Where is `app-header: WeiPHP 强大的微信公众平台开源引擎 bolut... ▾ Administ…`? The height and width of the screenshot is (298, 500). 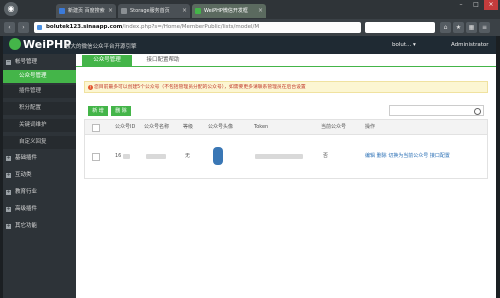
app-header: WeiPHP 强大的微信公众平台开源引擎 bolut... ▾ Administ… is located at coordinates (249, 45).